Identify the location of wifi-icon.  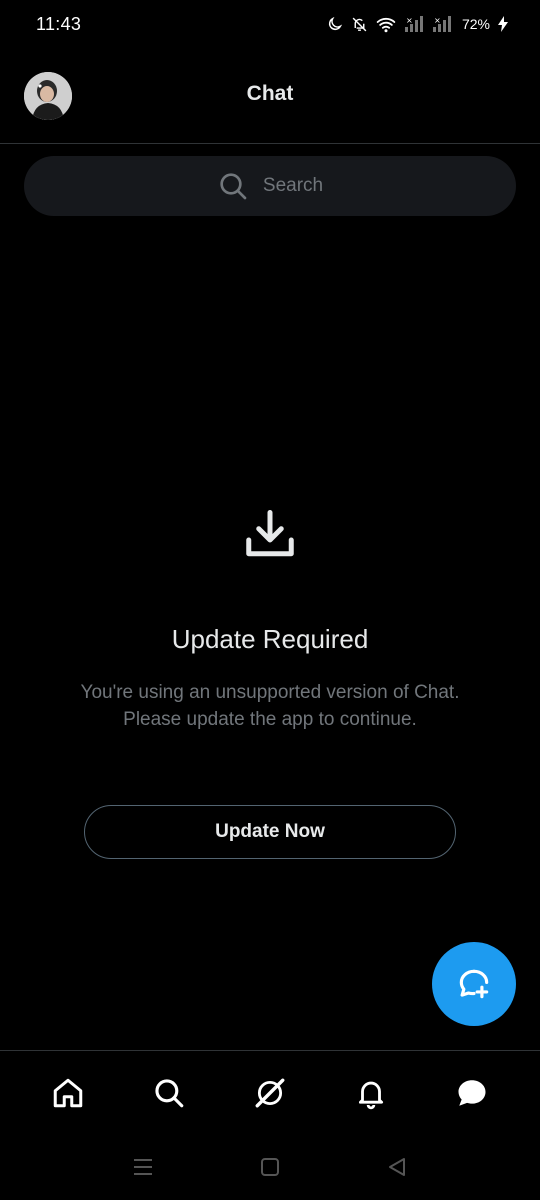
(386, 24).